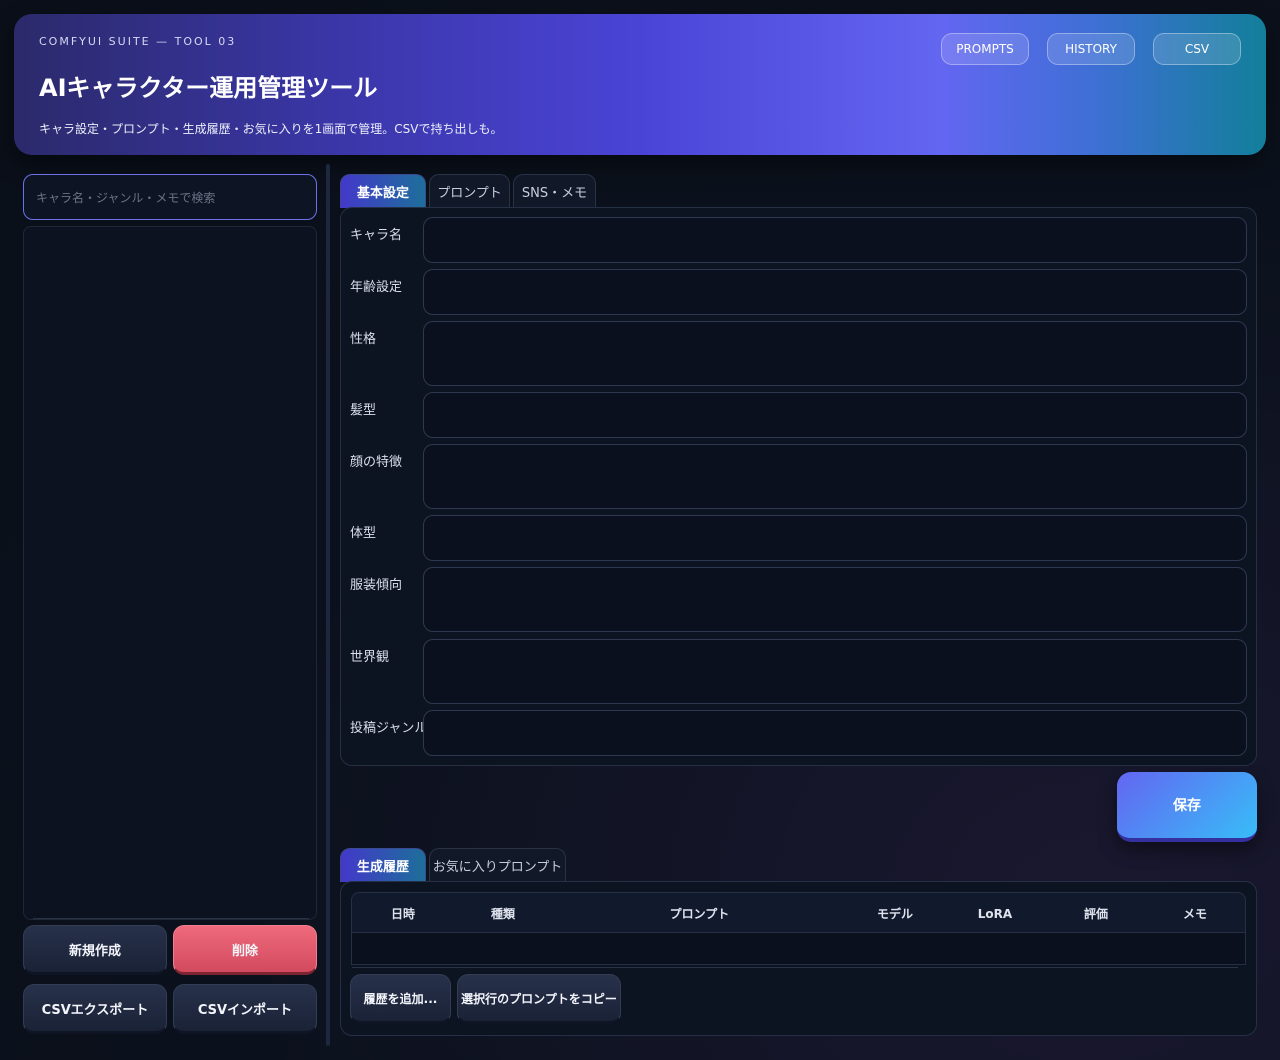  What do you see at coordinates (208, 88) in the screenshot?
I see `page-title: AIキャラクター運用管理ツール` at bounding box center [208, 88].